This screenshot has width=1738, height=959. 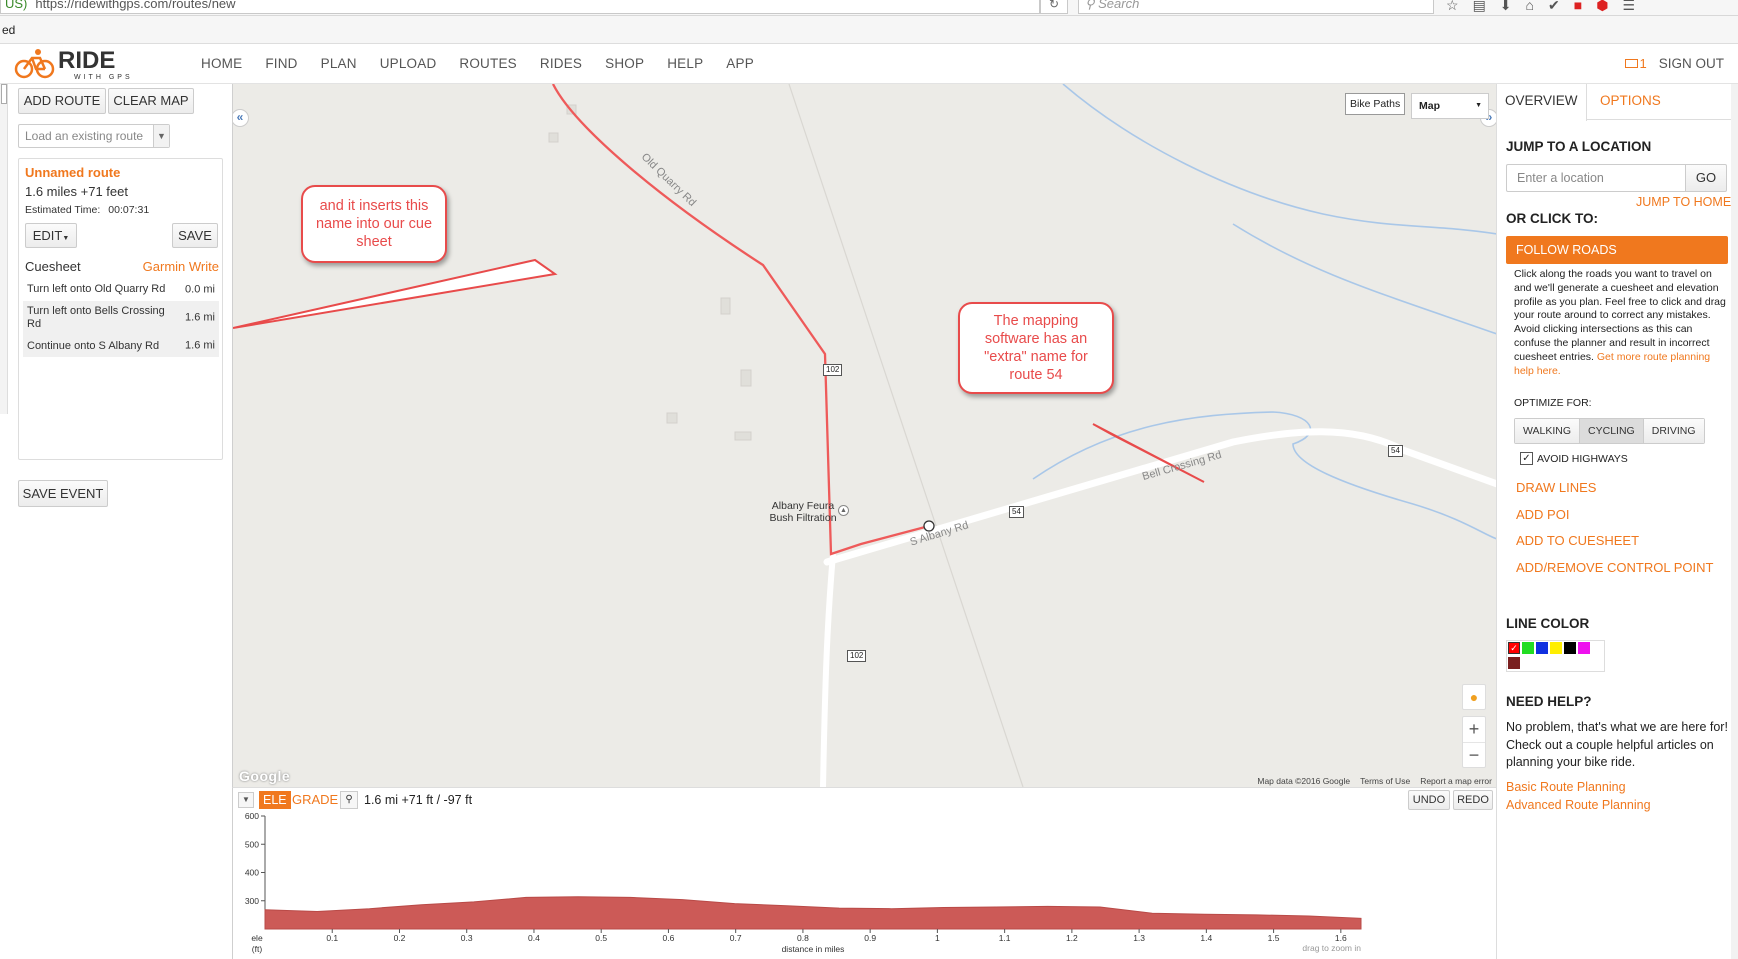 What do you see at coordinates (685, 64) in the screenshot?
I see `nav-help: HELP` at bounding box center [685, 64].